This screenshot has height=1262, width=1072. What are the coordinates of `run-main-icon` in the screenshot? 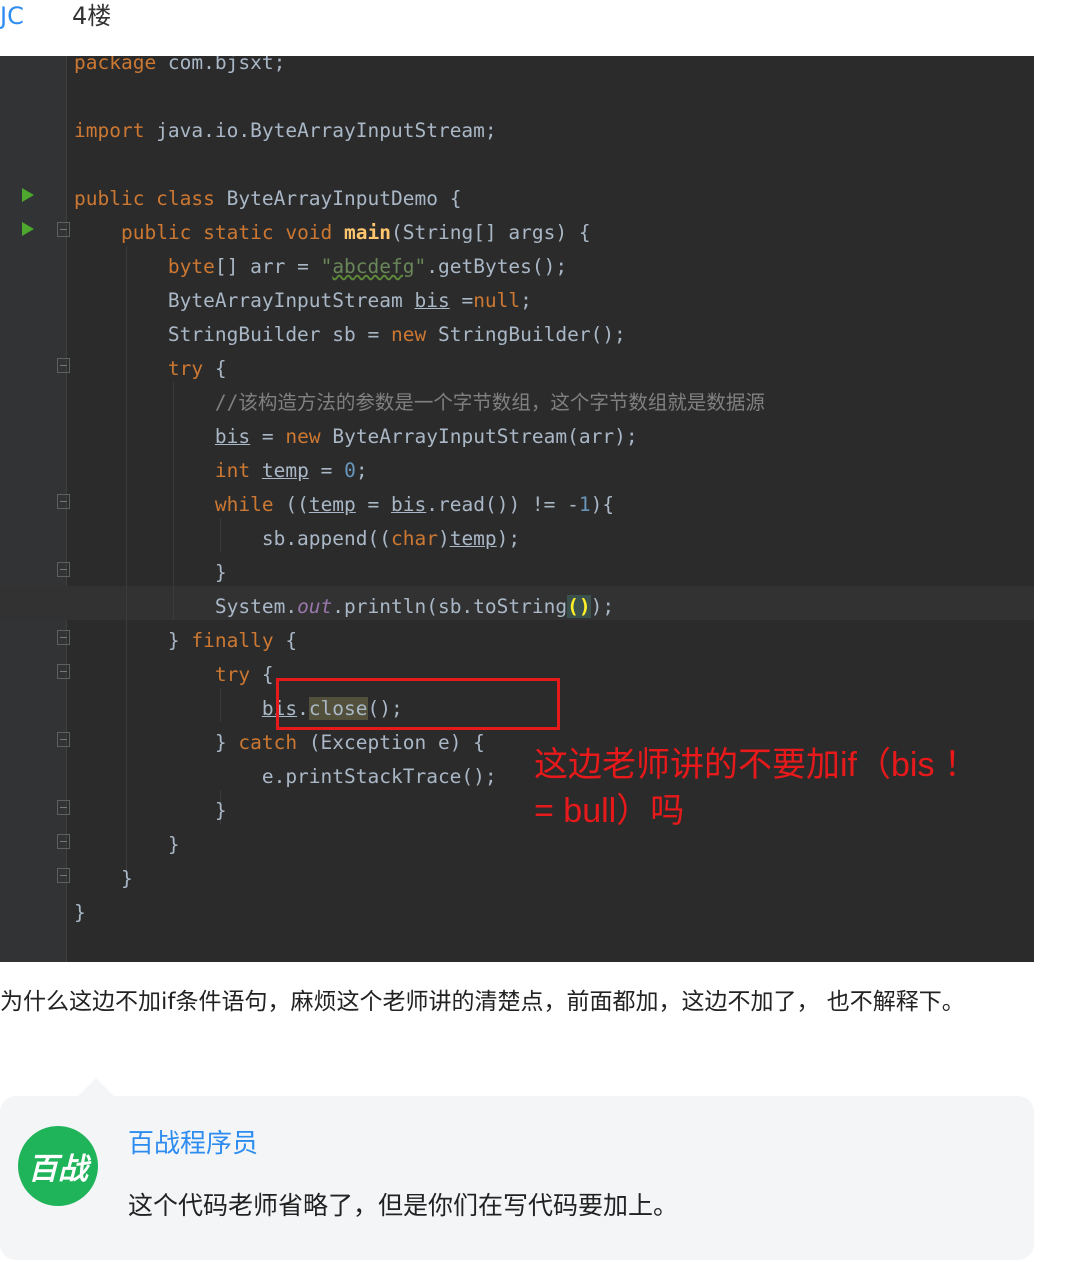 It's located at (28, 229).